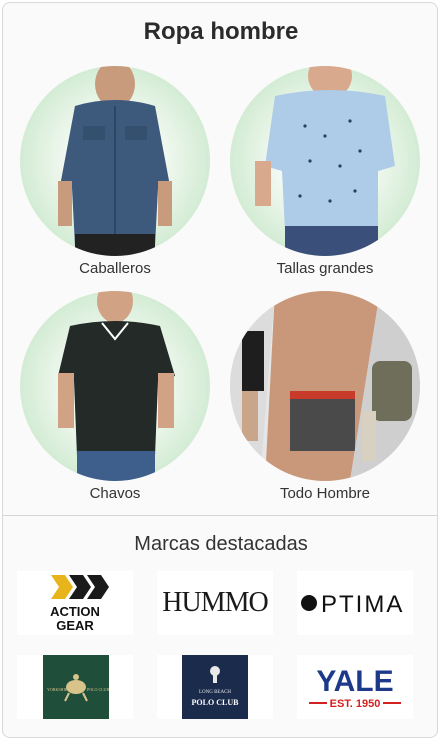 The image size is (442, 744). I want to click on brand-hummo: HUMMO, so click(215, 603).